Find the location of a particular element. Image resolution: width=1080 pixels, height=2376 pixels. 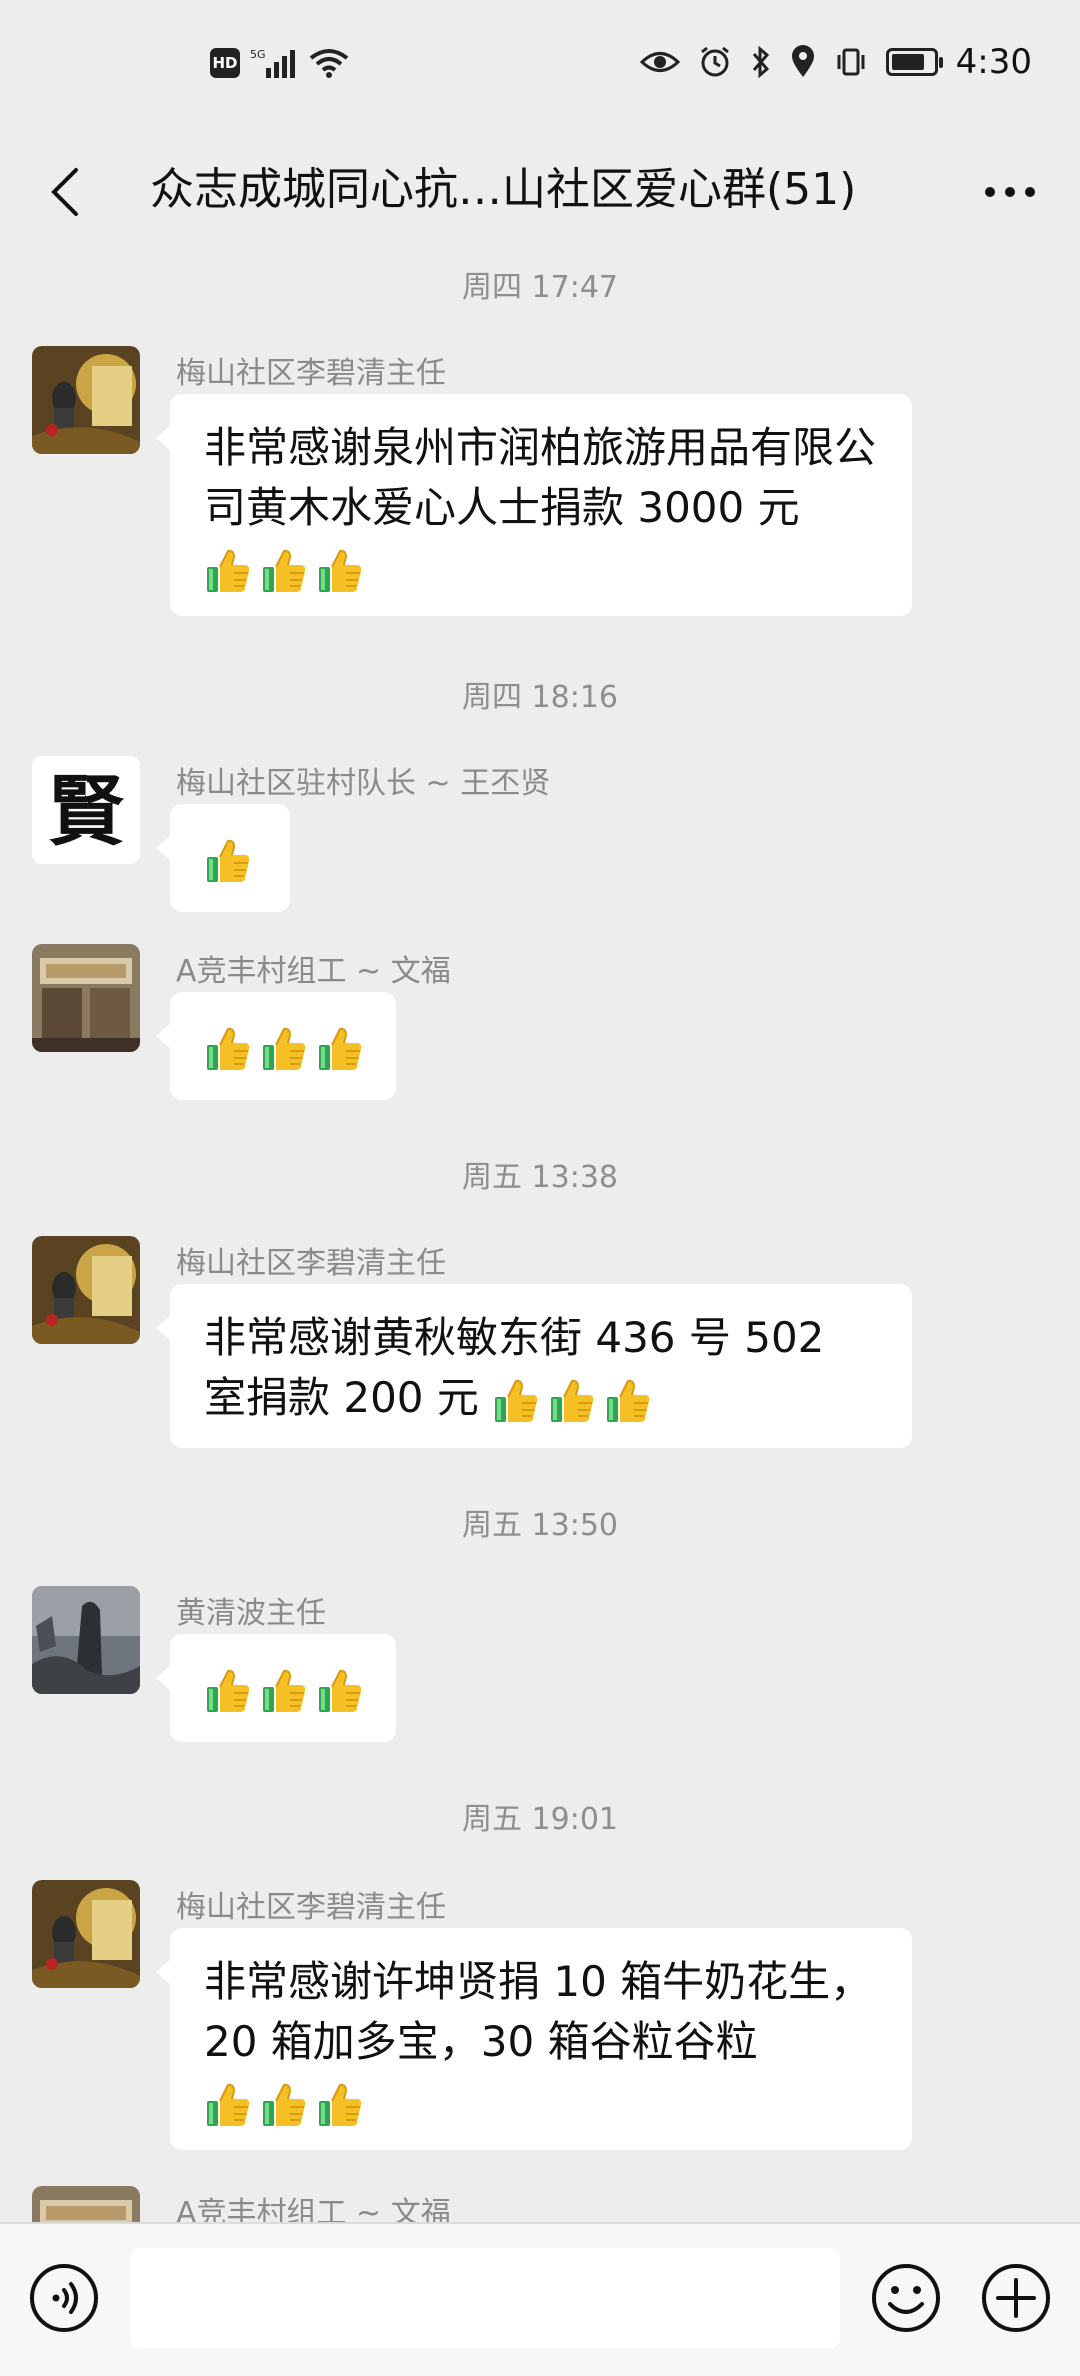

avatar: 賢 is located at coordinates (86, 810).